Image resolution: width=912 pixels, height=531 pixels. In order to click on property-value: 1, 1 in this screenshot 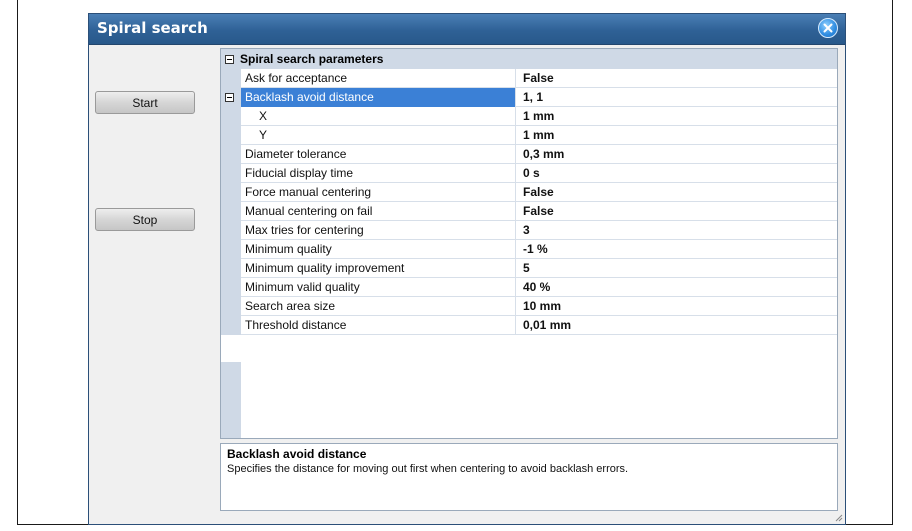, I will do `click(533, 97)`.